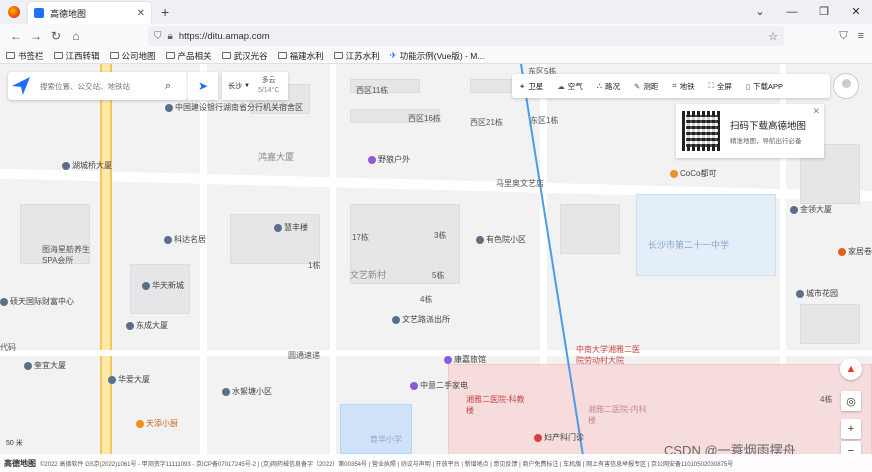 Image resolution: width=872 pixels, height=472 pixels. Describe the element at coordinates (141, 13) in the screenshot. I see `close-tab-icon: ✕` at that location.